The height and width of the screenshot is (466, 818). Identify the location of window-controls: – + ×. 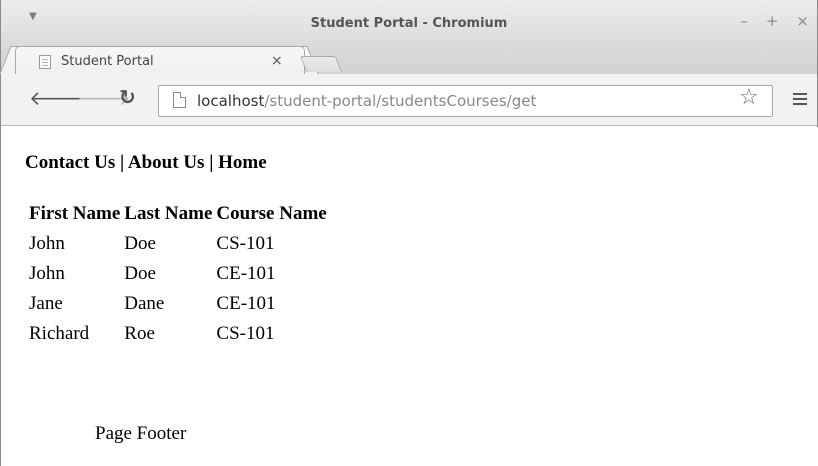
(774, 21).